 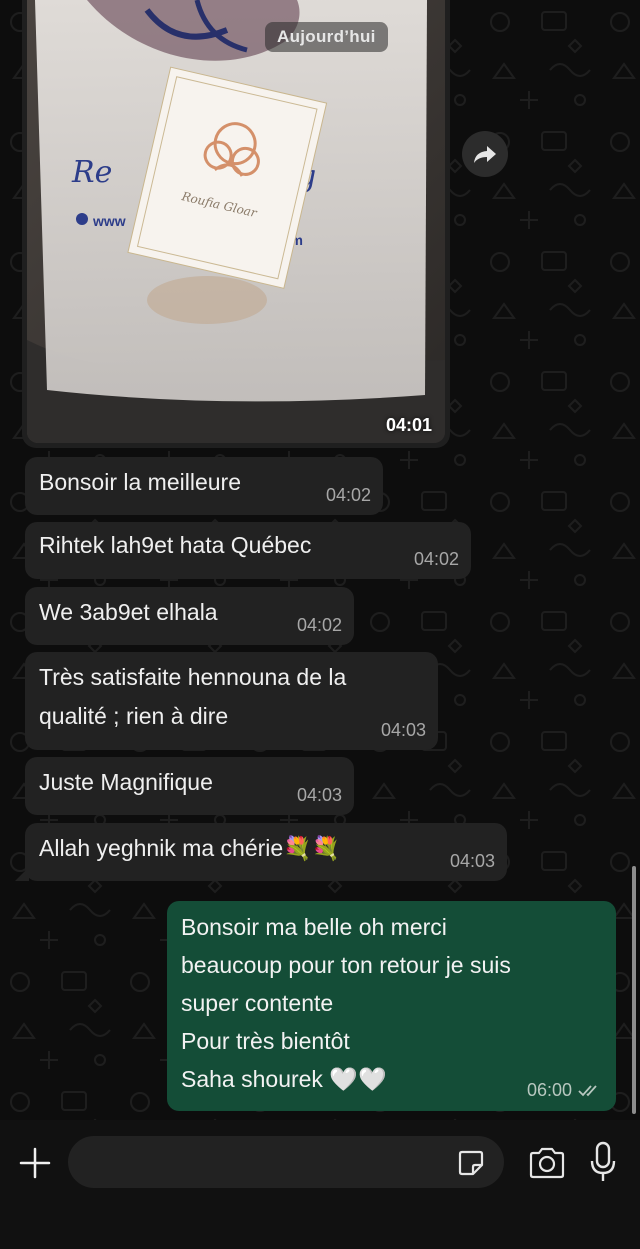 I want to click on incoming-message: Rihtek lah9et hata Québec 04:02, so click(x=248, y=550).